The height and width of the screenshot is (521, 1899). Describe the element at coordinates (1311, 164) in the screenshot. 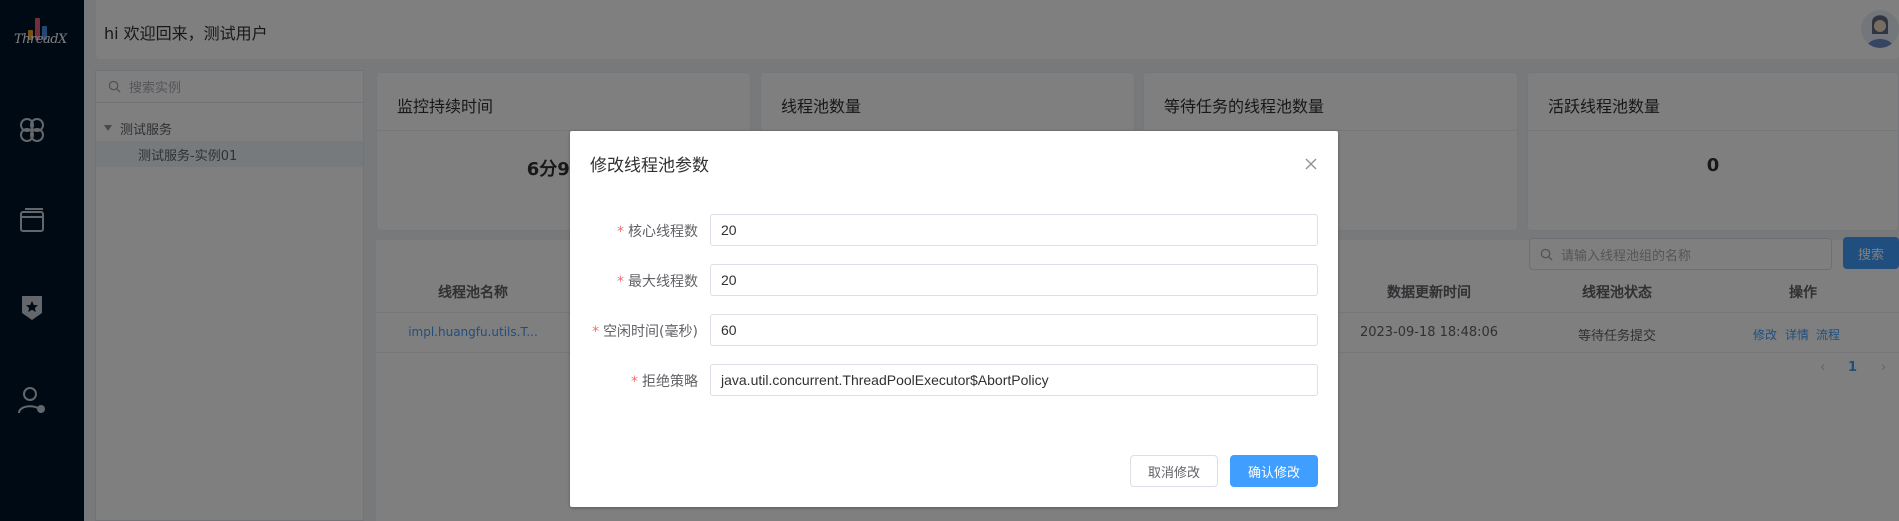

I see `close-icon` at that location.